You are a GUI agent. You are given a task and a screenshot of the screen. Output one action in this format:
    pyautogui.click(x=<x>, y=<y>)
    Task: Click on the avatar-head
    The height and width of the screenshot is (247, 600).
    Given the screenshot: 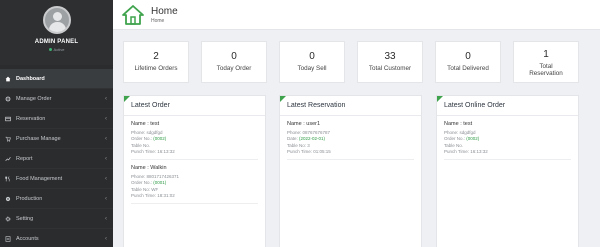 What is the action you would take?
    pyautogui.click(x=57, y=16)
    